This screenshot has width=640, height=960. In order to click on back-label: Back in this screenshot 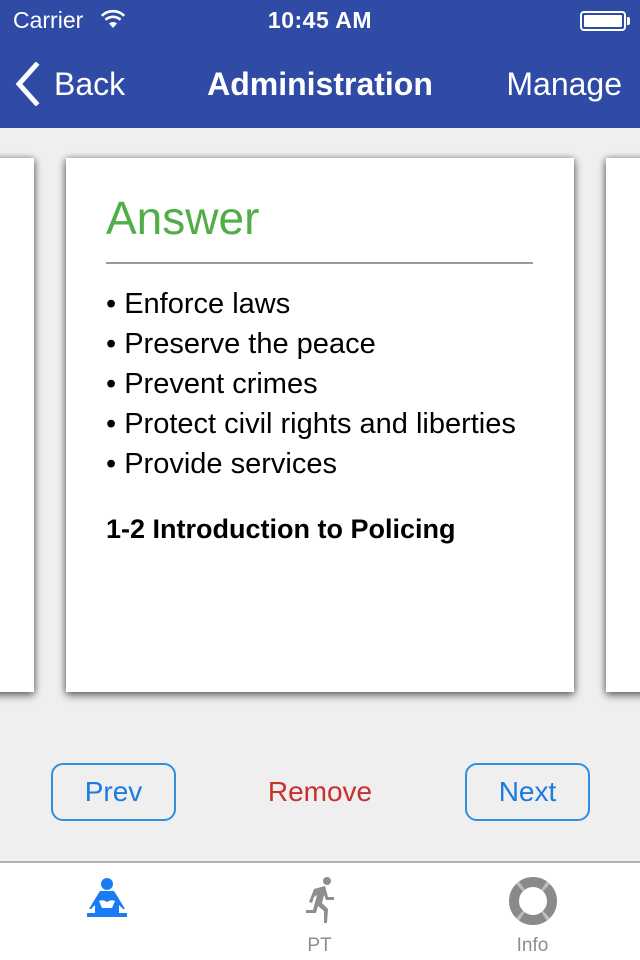, I will do `click(90, 83)`.